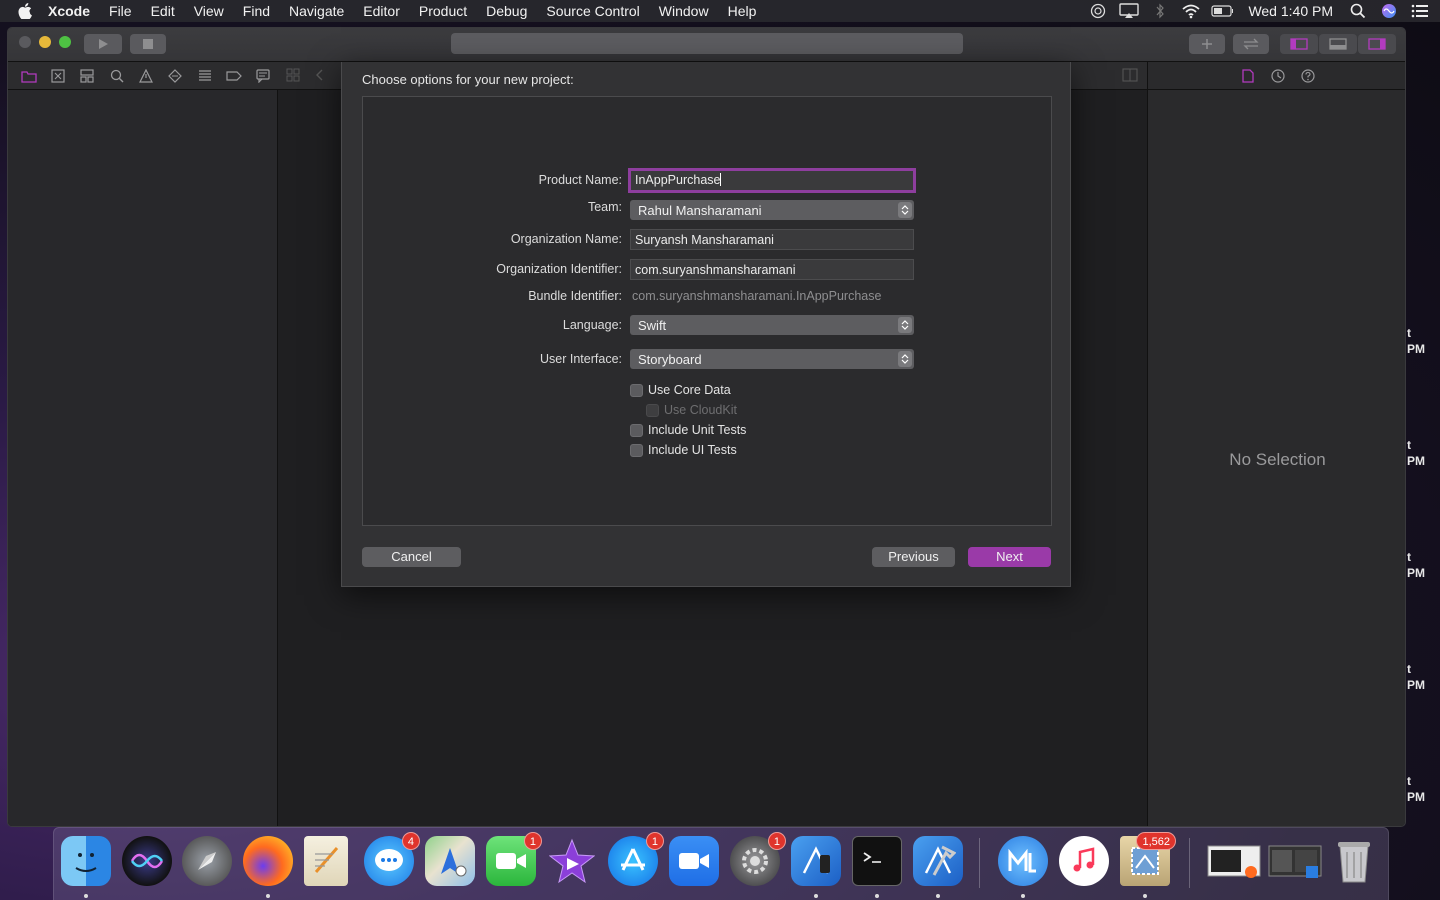 The height and width of the screenshot is (900, 1440). What do you see at coordinates (1191, 11) in the screenshot?
I see `wifi-icon` at bounding box center [1191, 11].